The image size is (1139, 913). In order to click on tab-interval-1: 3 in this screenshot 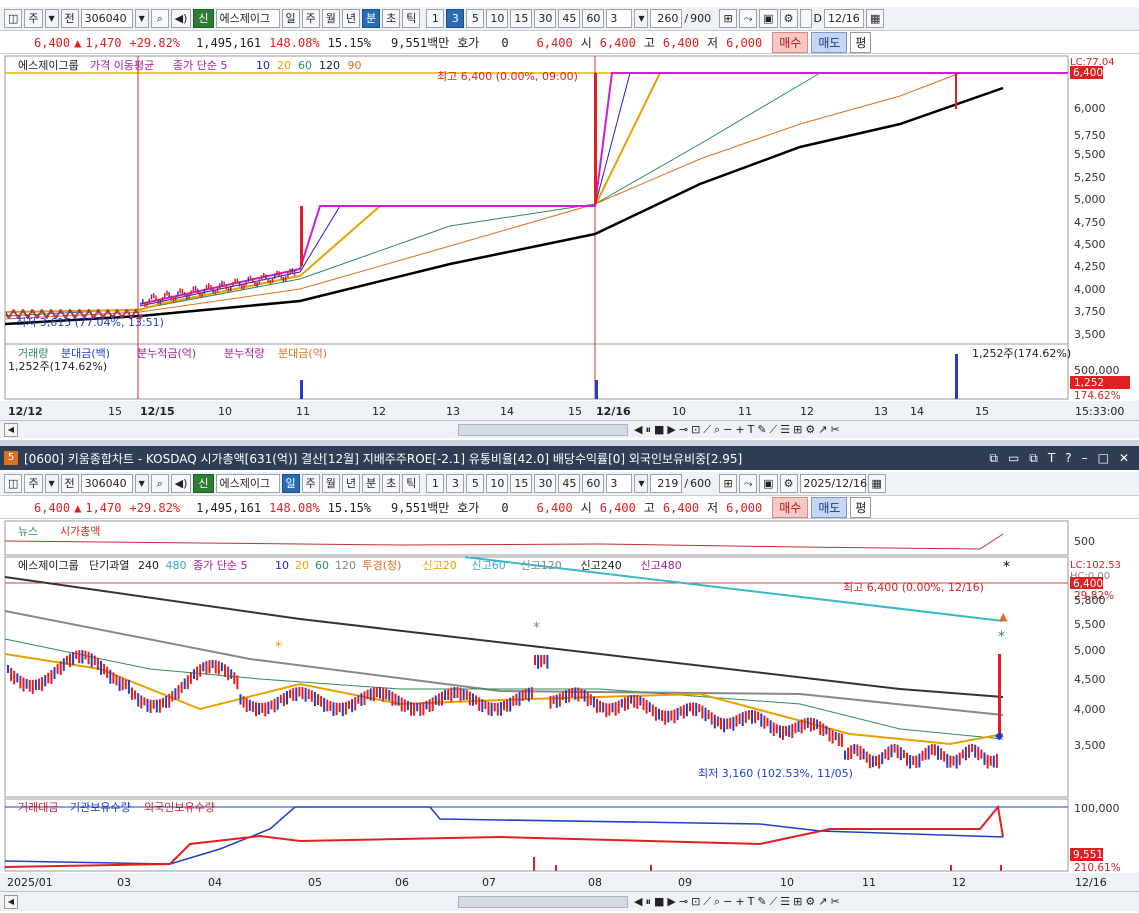, I will do `click(455, 18)`.